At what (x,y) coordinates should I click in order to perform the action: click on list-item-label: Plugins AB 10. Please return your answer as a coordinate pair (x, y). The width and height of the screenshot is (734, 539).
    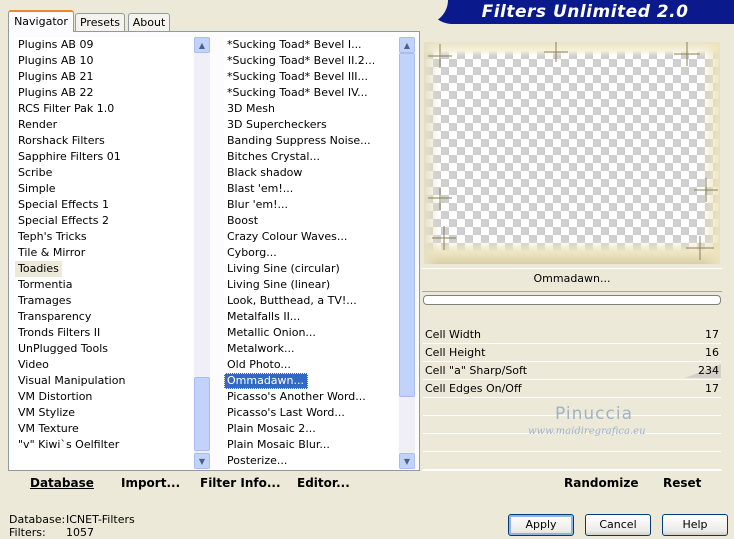
    Looking at the image, I should click on (56, 60).